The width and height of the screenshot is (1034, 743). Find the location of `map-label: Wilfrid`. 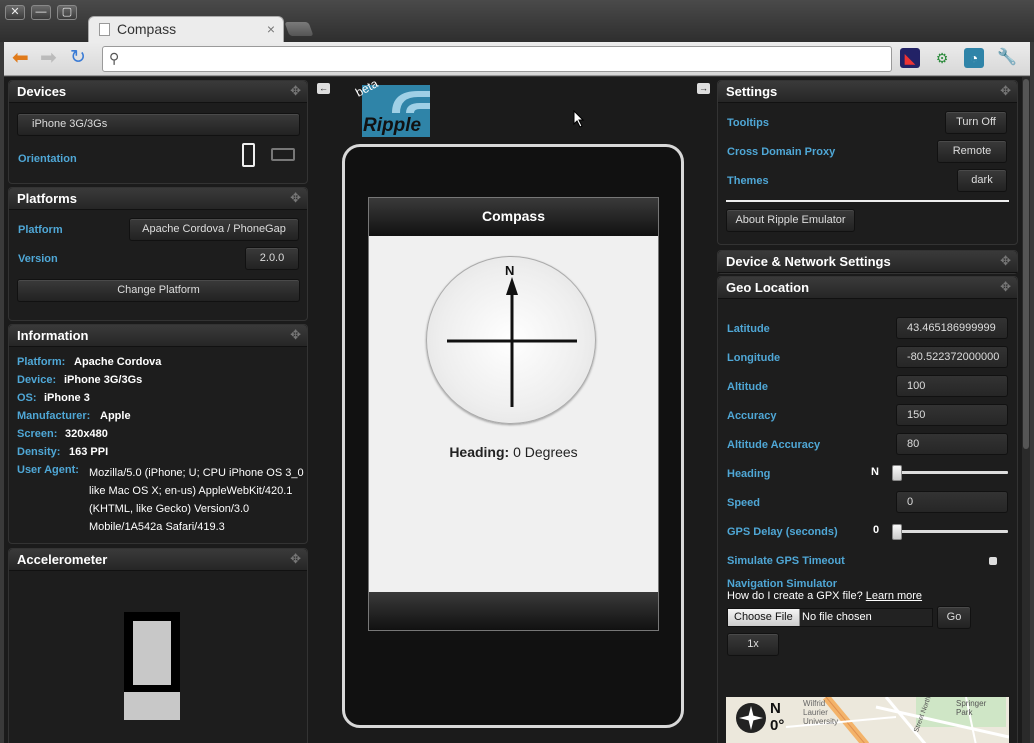

map-label: Wilfrid is located at coordinates (814, 703).